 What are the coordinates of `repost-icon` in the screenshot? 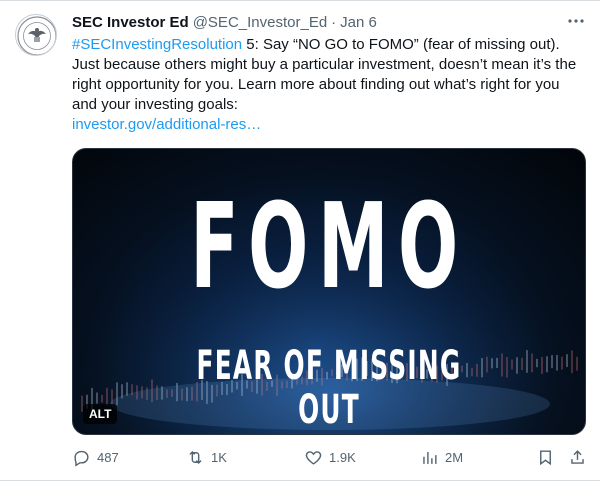 It's located at (195, 457).